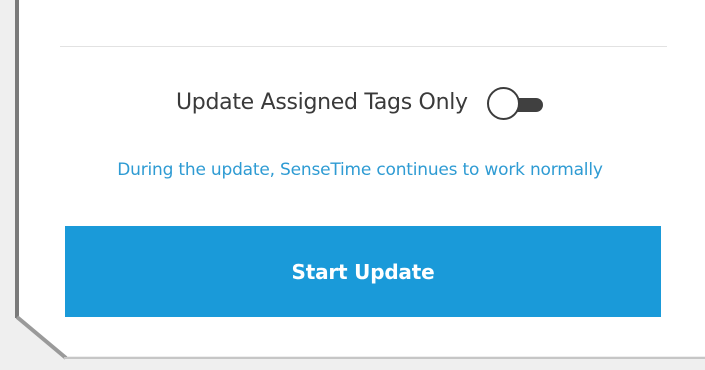  Describe the element at coordinates (522, 105) in the screenshot. I see `update-assigned-tags-toggle` at that location.